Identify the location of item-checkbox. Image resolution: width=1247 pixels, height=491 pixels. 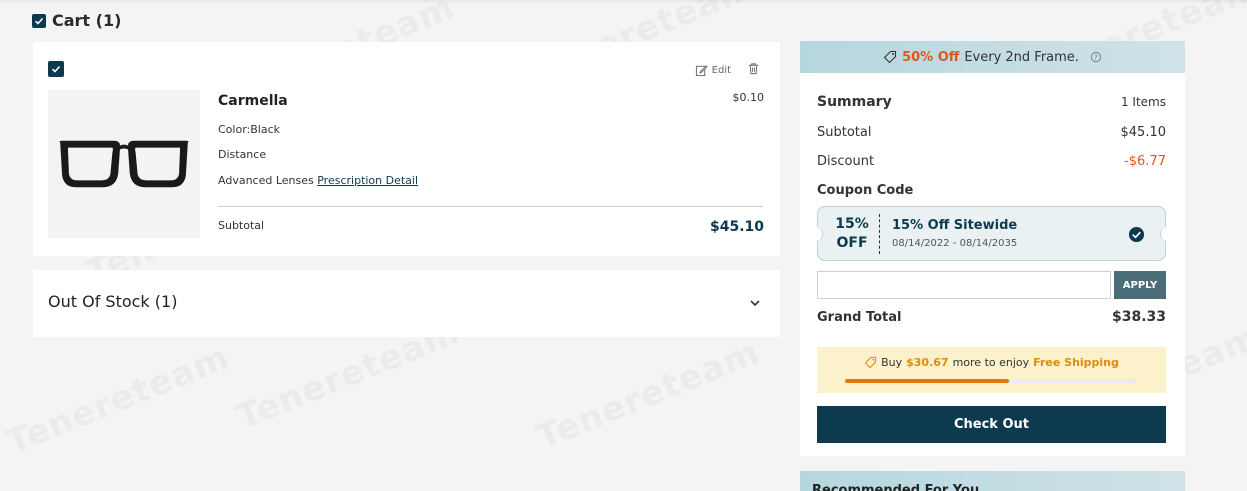
(56, 69).